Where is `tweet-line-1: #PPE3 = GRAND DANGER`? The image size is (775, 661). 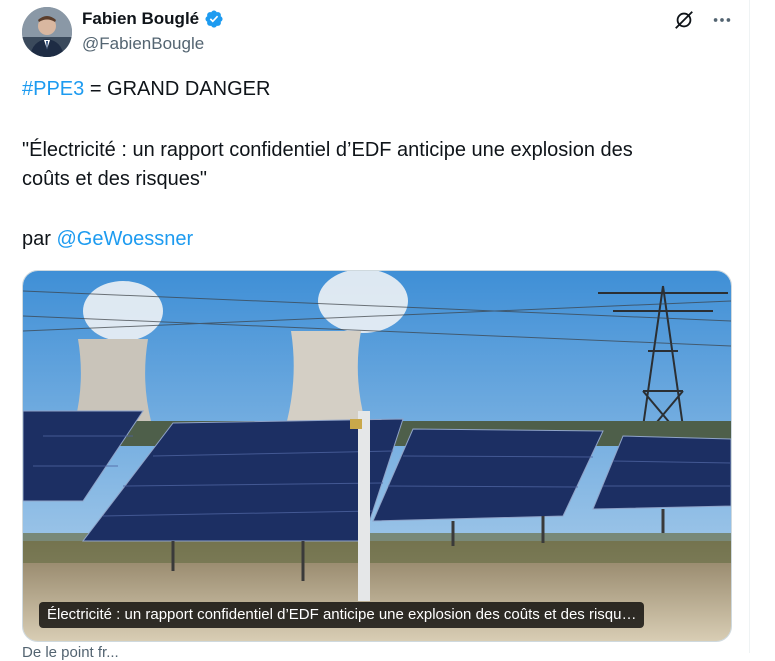 tweet-line-1: #PPE3 = GRAND DANGER is located at coordinates (146, 89).